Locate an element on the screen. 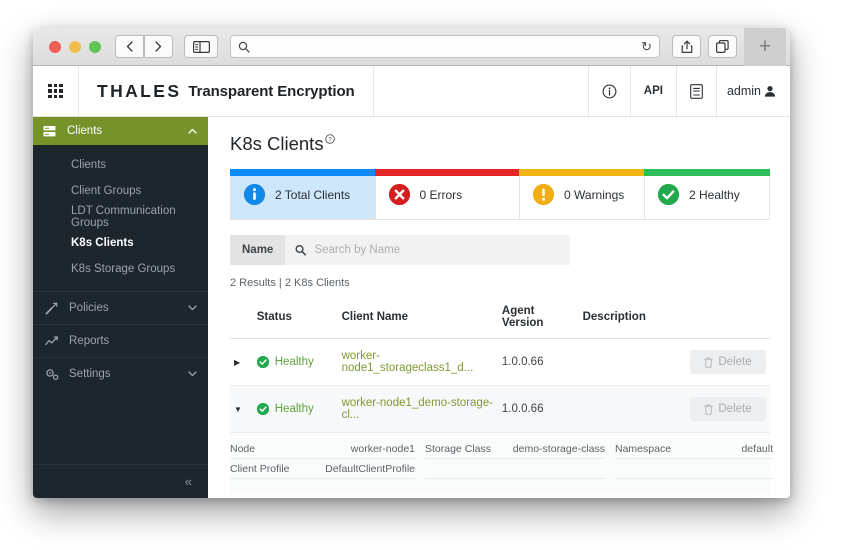 The image size is (850, 550). policy-icon is located at coordinates (55, 308).